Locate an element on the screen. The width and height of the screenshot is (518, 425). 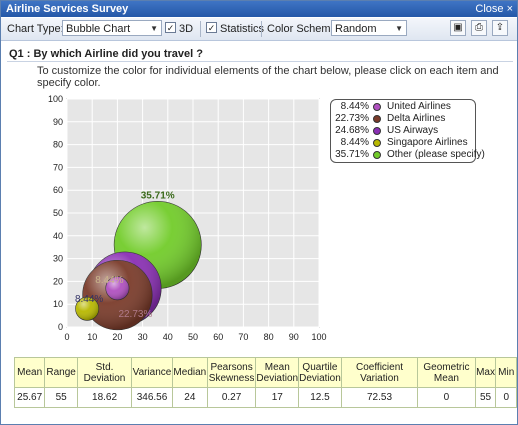
legend-item: 24.68% US Airways is located at coordinates (403, 131).